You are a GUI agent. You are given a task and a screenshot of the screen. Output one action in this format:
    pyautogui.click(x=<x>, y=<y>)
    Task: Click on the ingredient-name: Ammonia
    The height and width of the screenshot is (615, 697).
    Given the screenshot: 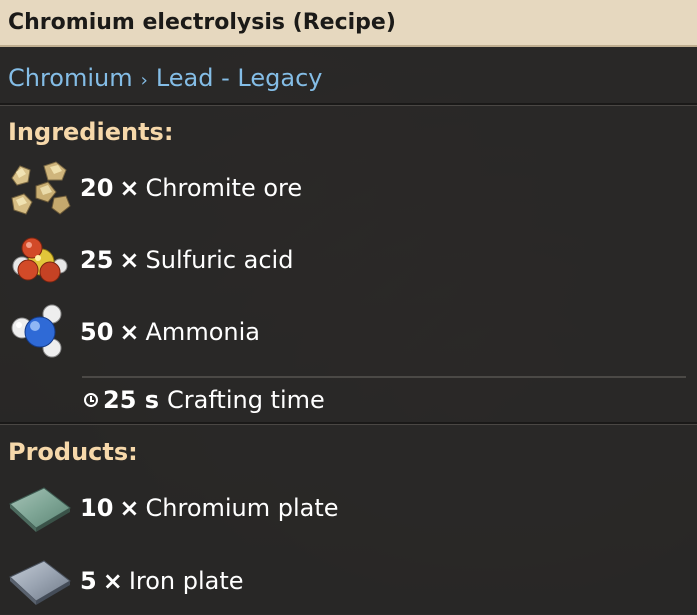 What is the action you would take?
    pyautogui.click(x=202, y=332)
    